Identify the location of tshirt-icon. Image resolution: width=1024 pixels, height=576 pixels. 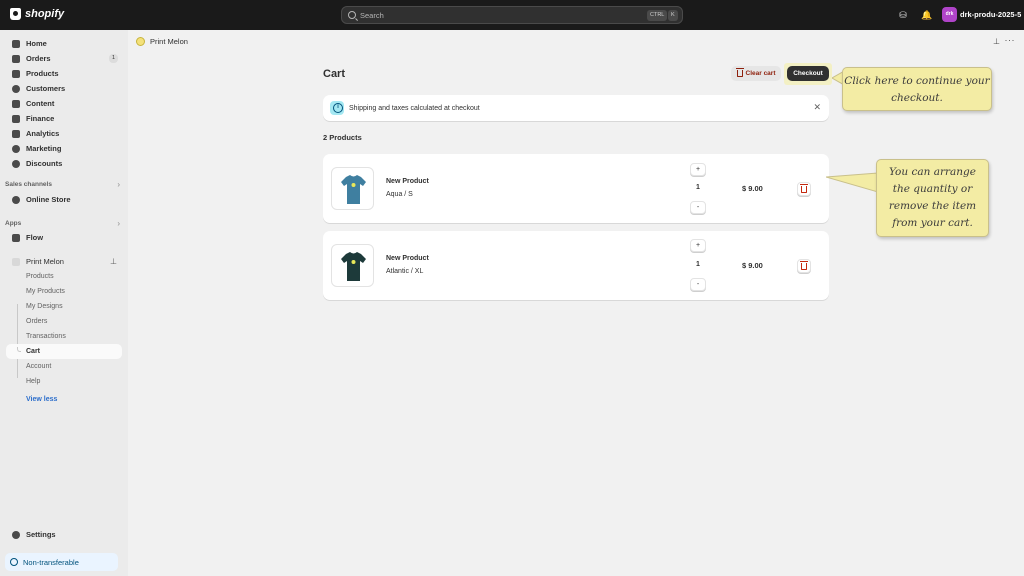
(353, 189).